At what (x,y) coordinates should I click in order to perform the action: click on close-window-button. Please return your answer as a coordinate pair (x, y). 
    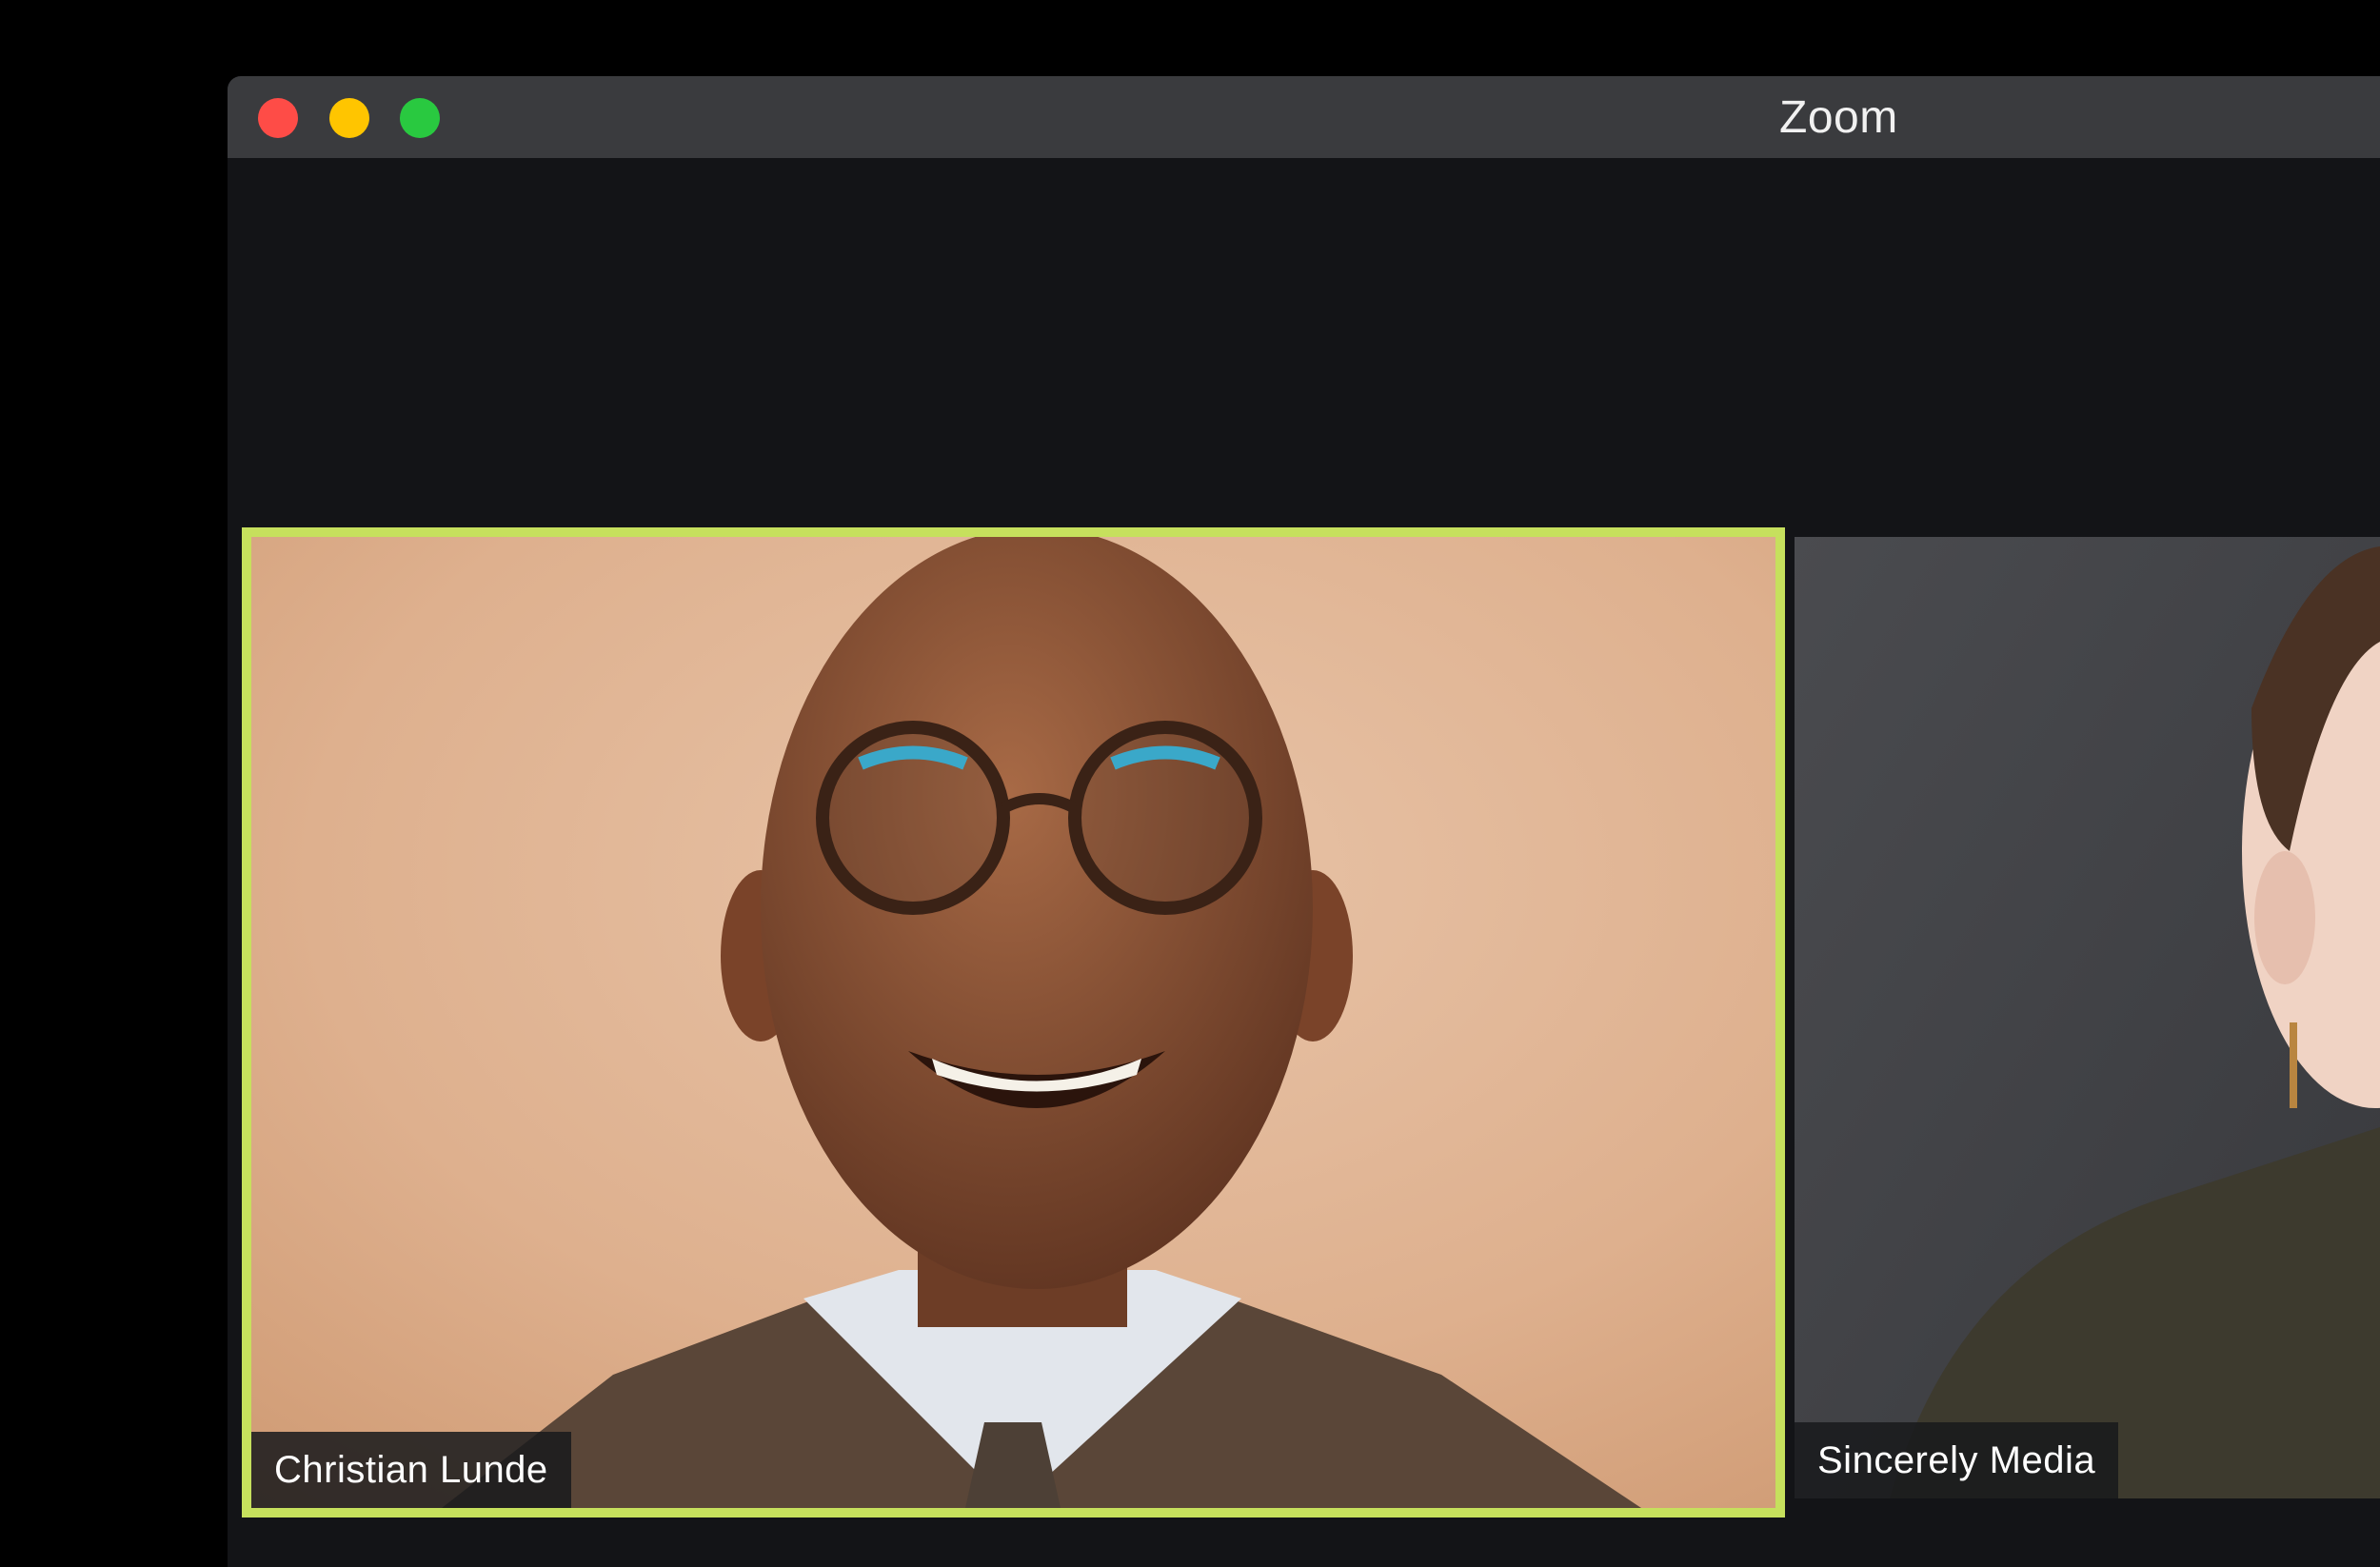
    Looking at the image, I should click on (278, 118).